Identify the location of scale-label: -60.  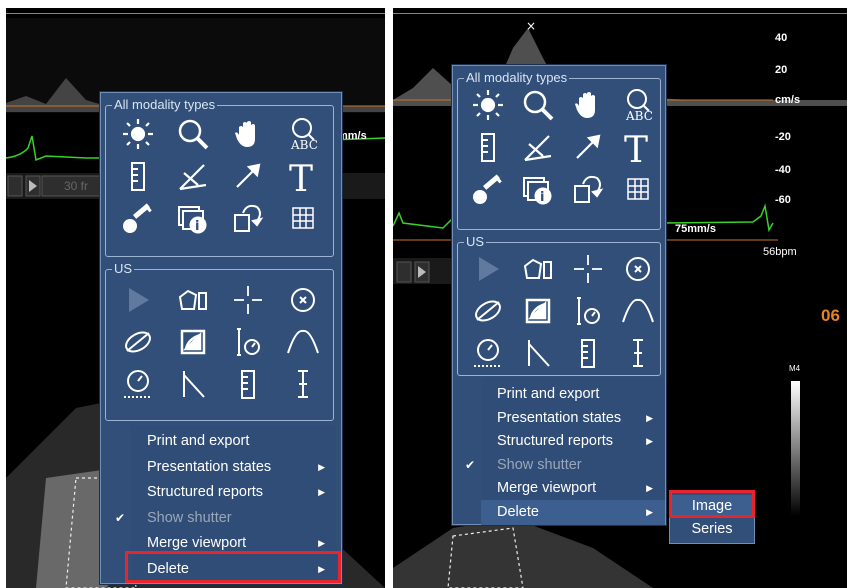
(783, 200).